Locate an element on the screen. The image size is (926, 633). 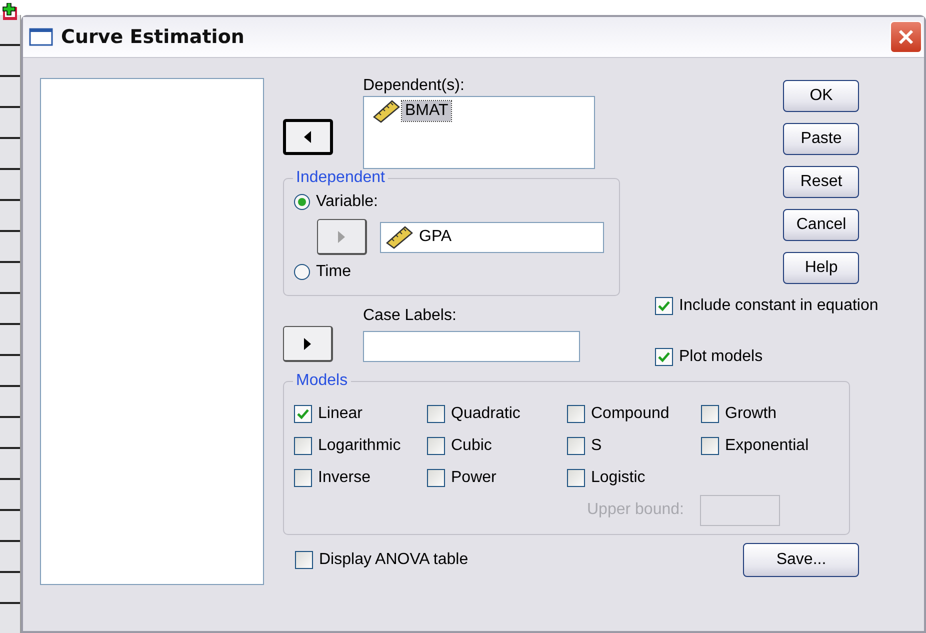
checkbox-label: Logarithmic is located at coordinates (359, 446).